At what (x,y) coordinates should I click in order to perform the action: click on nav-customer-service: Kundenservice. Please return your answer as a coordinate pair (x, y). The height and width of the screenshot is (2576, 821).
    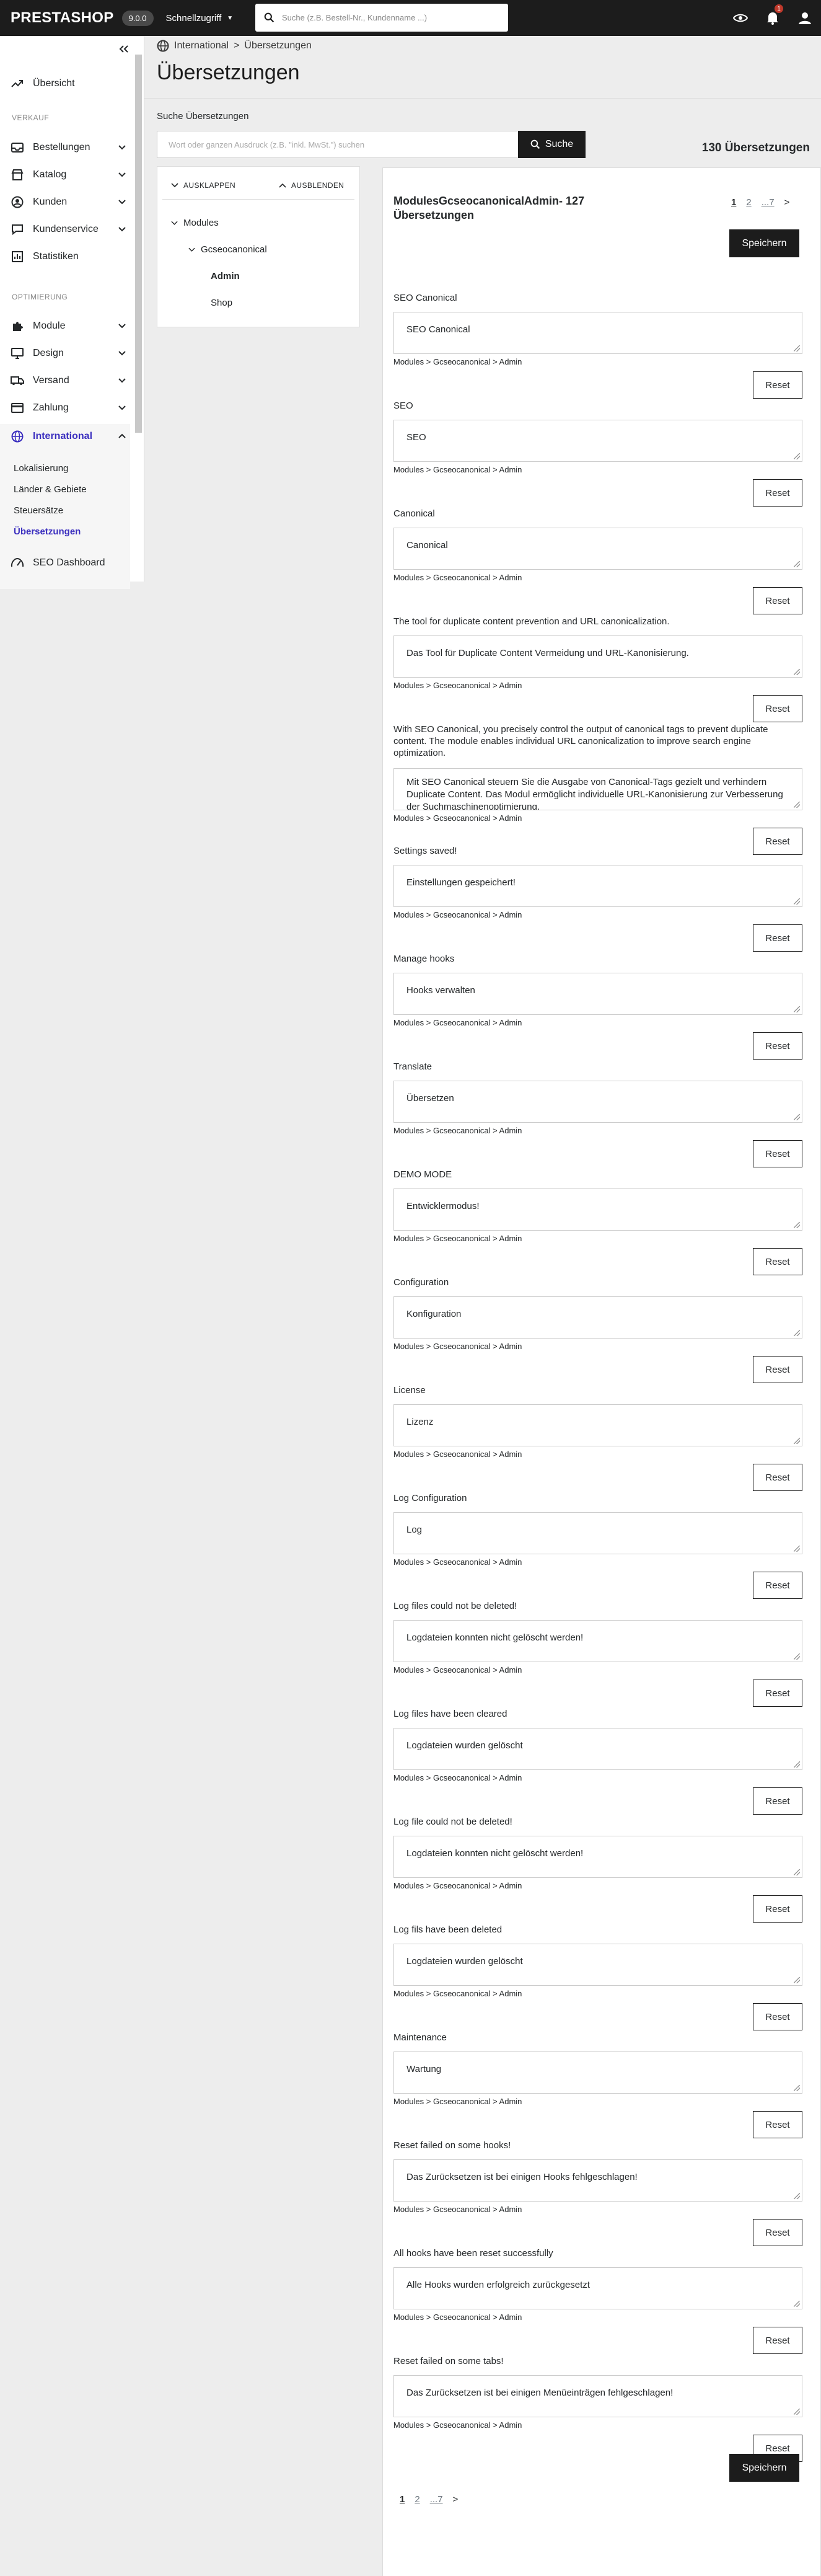
    Looking at the image, I should click on (65, 229).